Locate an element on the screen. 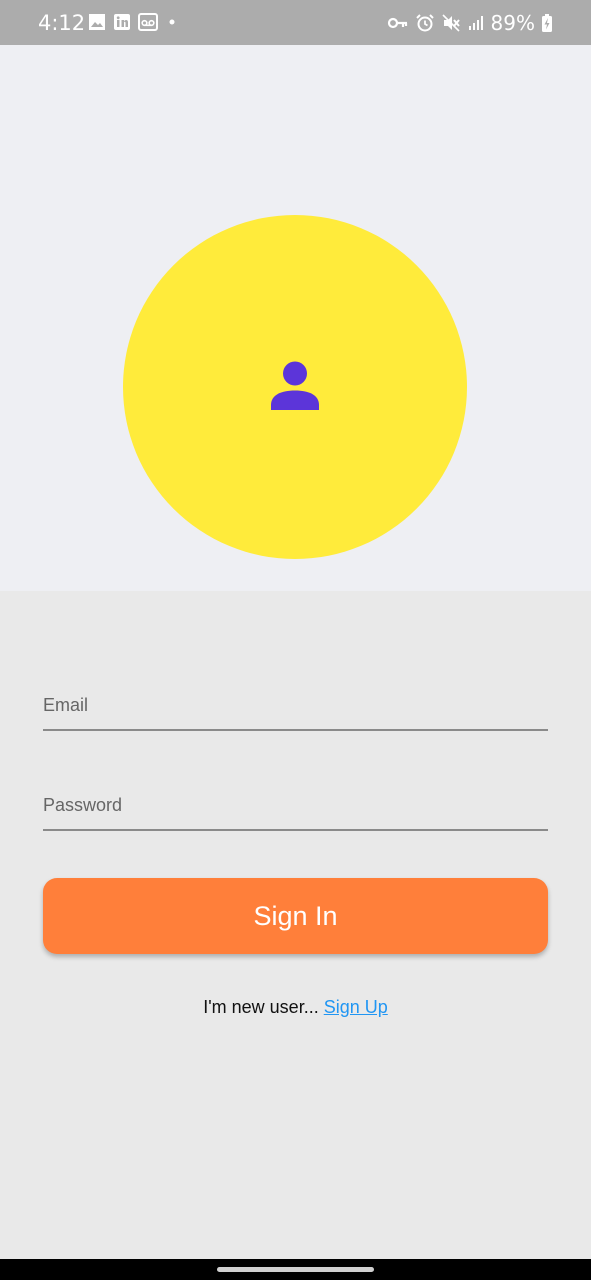  mute-icon is located at coordinates (450, 23).